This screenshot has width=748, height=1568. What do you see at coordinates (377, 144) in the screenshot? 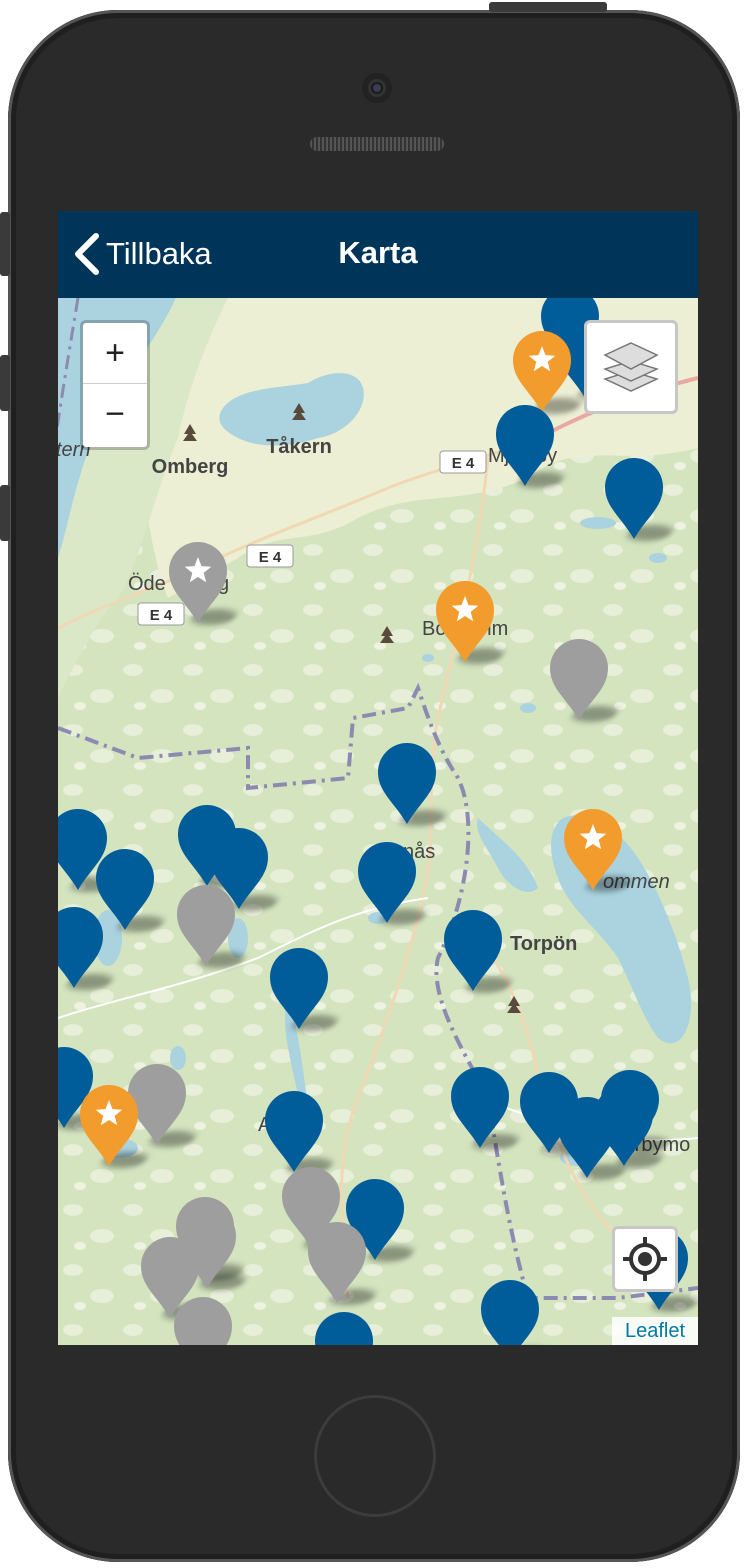
I see `earpiece-speaker` at bounding box center [377, 144].